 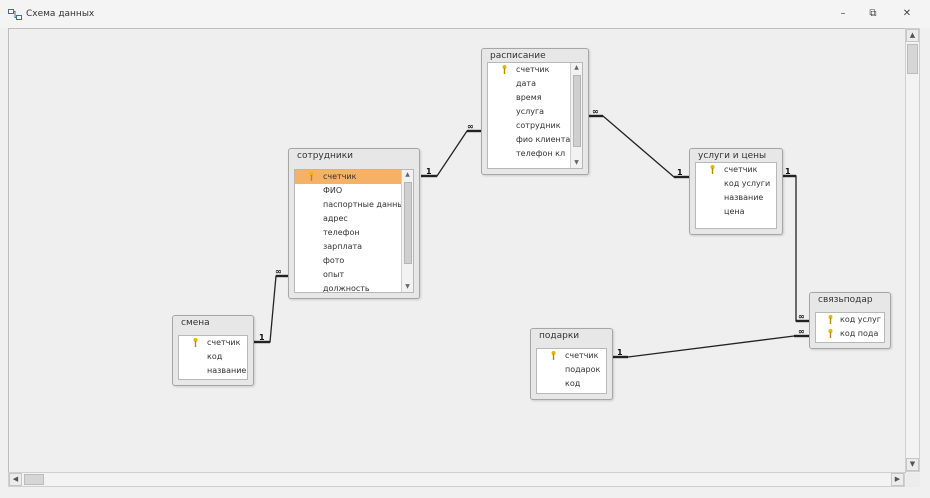 What do you see at coordinates (732, 156) in the screenshot?
I see `table-title: услуги и цены` at bounding box center [732, 156].